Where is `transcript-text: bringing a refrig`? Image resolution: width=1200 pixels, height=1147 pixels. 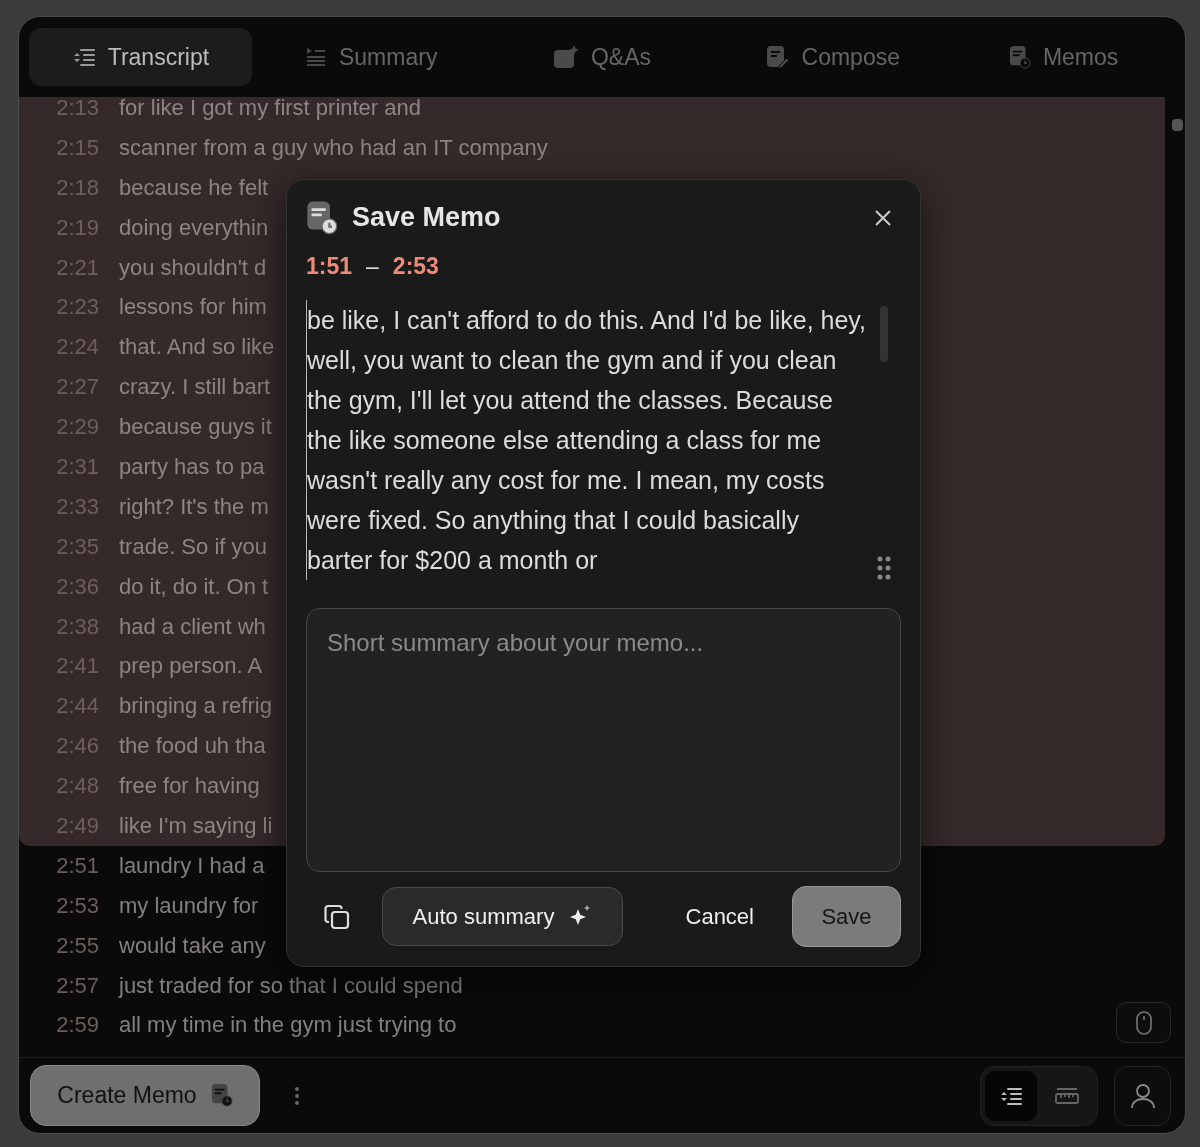 transcript-text: bringing a refrig is located at coordinates (195, 706).